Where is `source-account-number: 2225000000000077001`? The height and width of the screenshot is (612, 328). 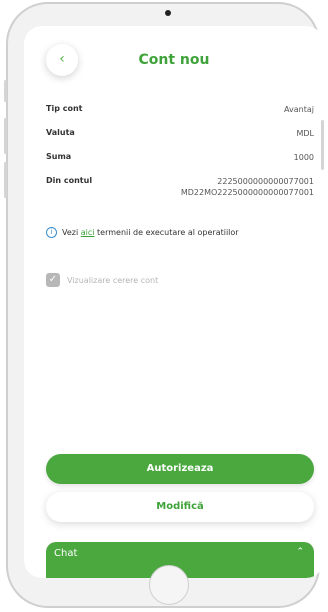
source-account-number: 2225000000000077001 is located at coordinates (265, 181).